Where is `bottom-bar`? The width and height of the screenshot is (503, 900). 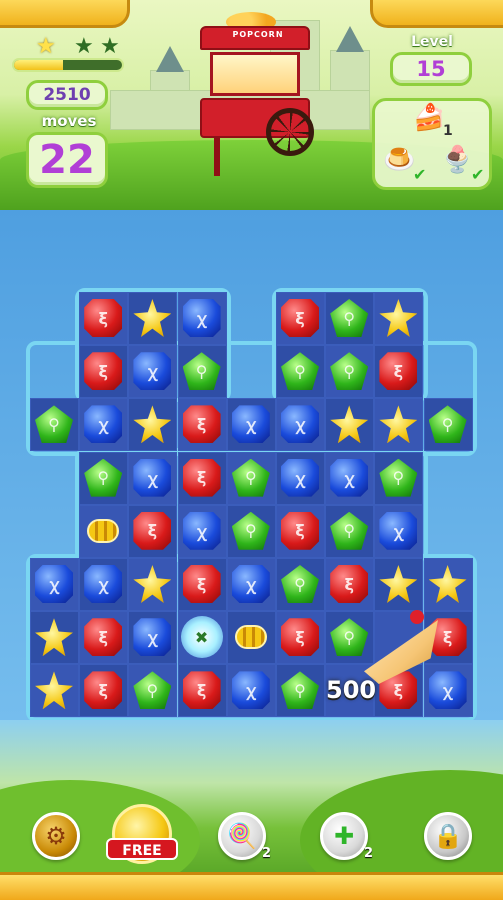 bottom-bar is located at coordinates (251, 886).